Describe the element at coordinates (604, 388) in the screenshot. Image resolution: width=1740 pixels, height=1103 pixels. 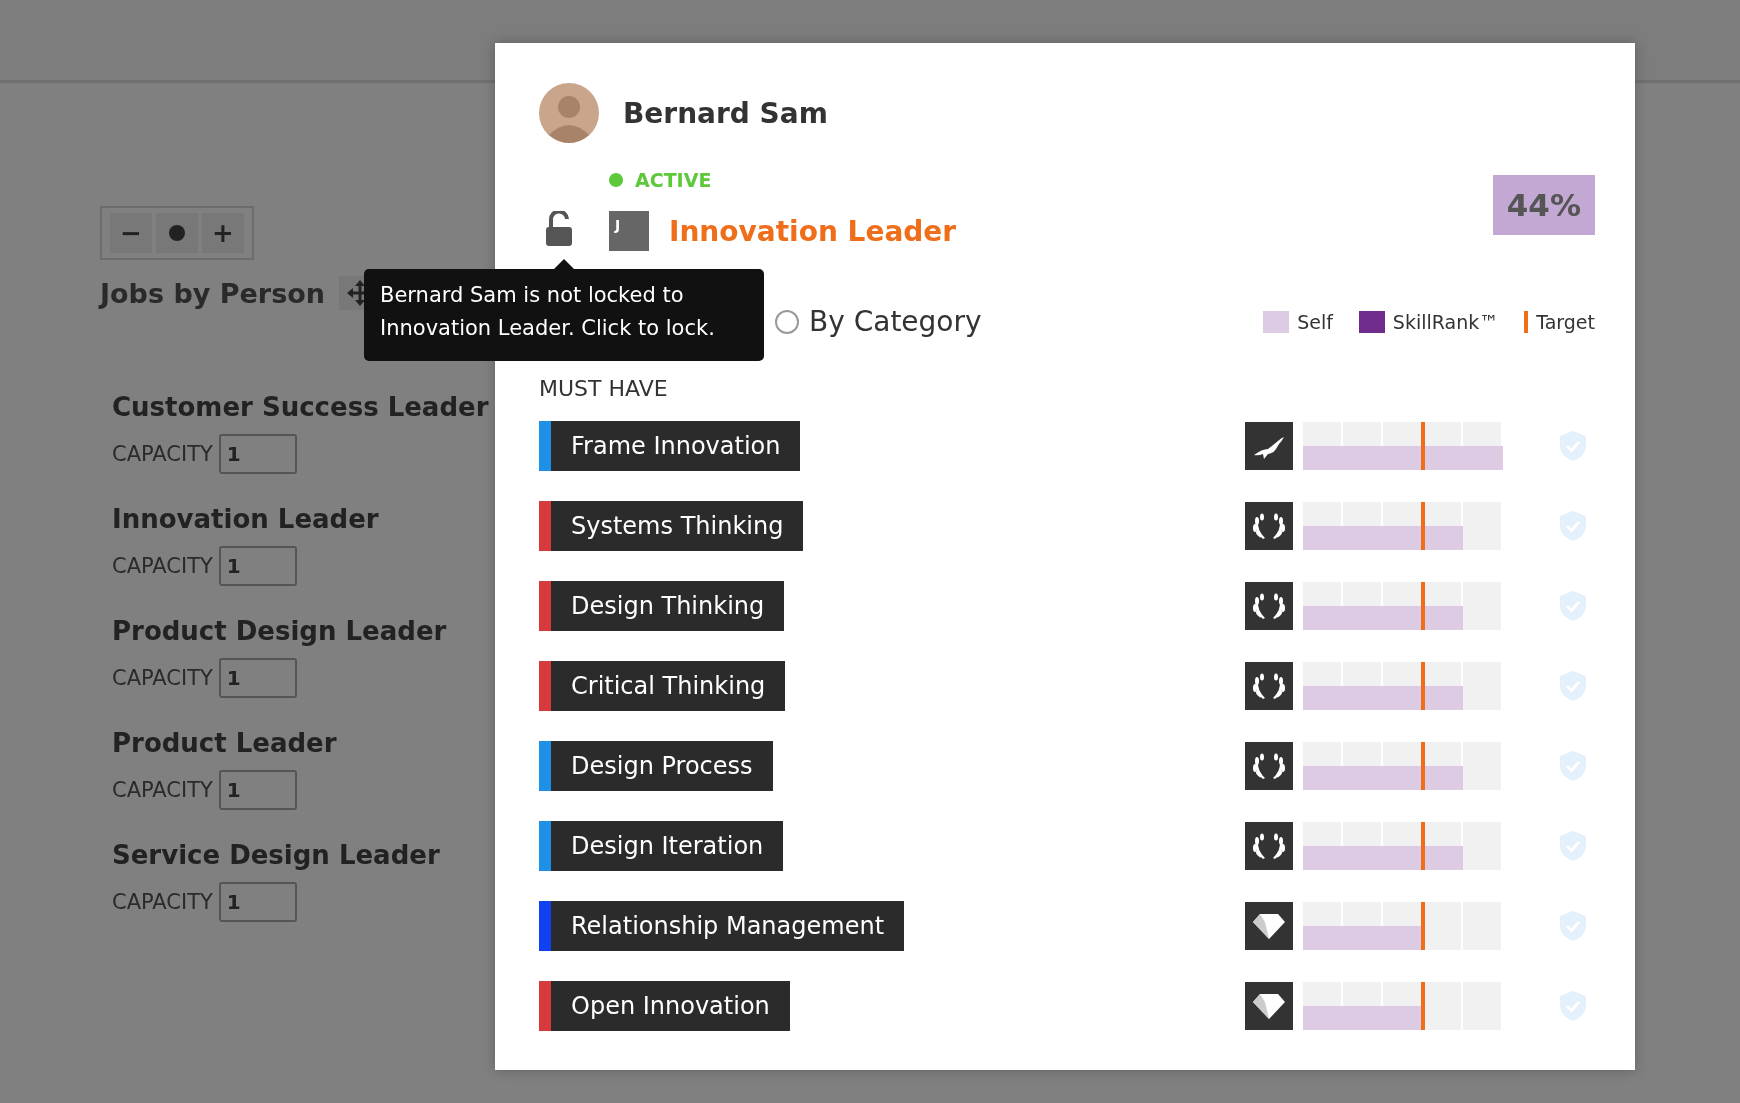
I see `section-heading: MUST HAVE` at that location.